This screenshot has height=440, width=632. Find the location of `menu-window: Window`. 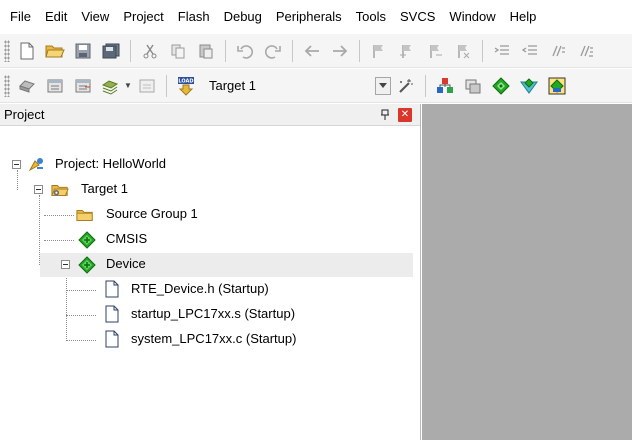

menu-window: Window is located at coordinates (472, 17).